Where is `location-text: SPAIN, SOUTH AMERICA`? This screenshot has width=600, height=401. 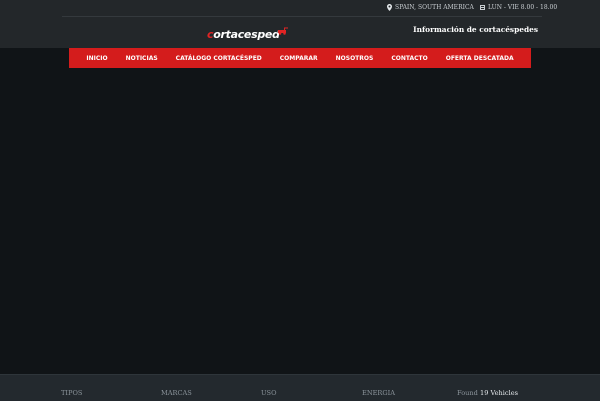
location-text: SPAIN, SOUTH AMERICA is located at coordinates (434, 7).